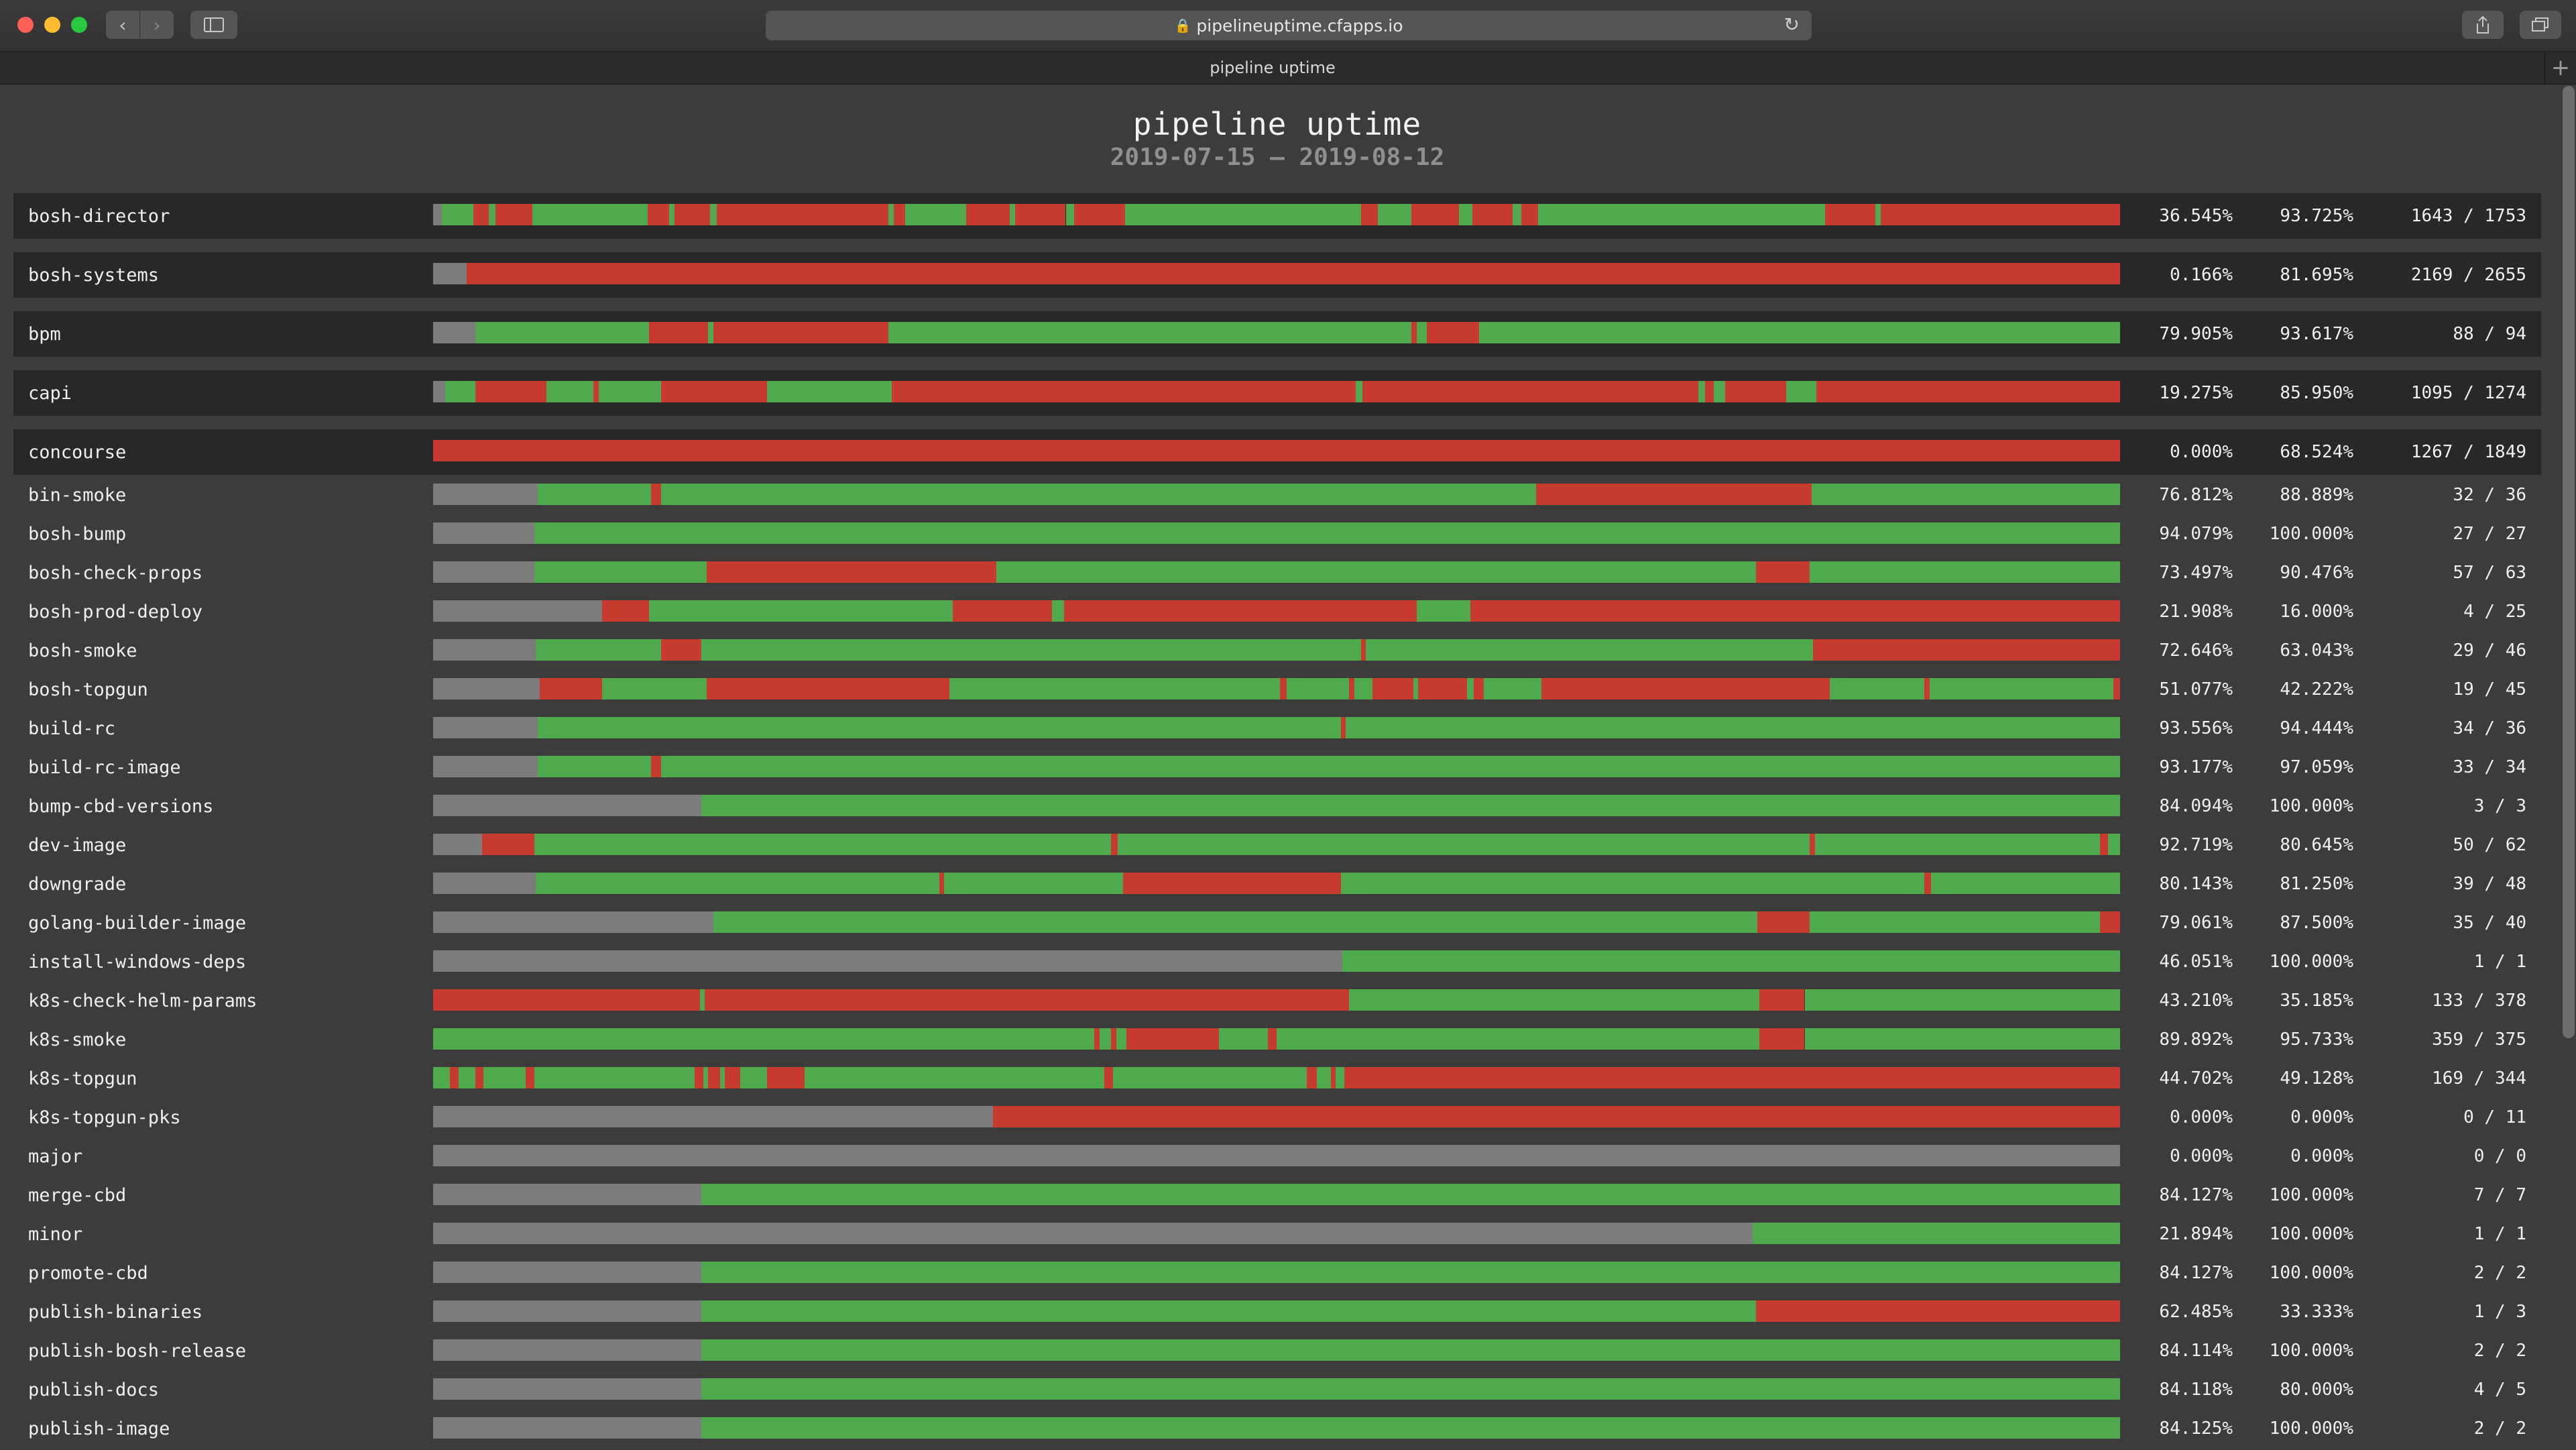  I want to click on pipeline-name: bosh-systems, so click(93, 275).